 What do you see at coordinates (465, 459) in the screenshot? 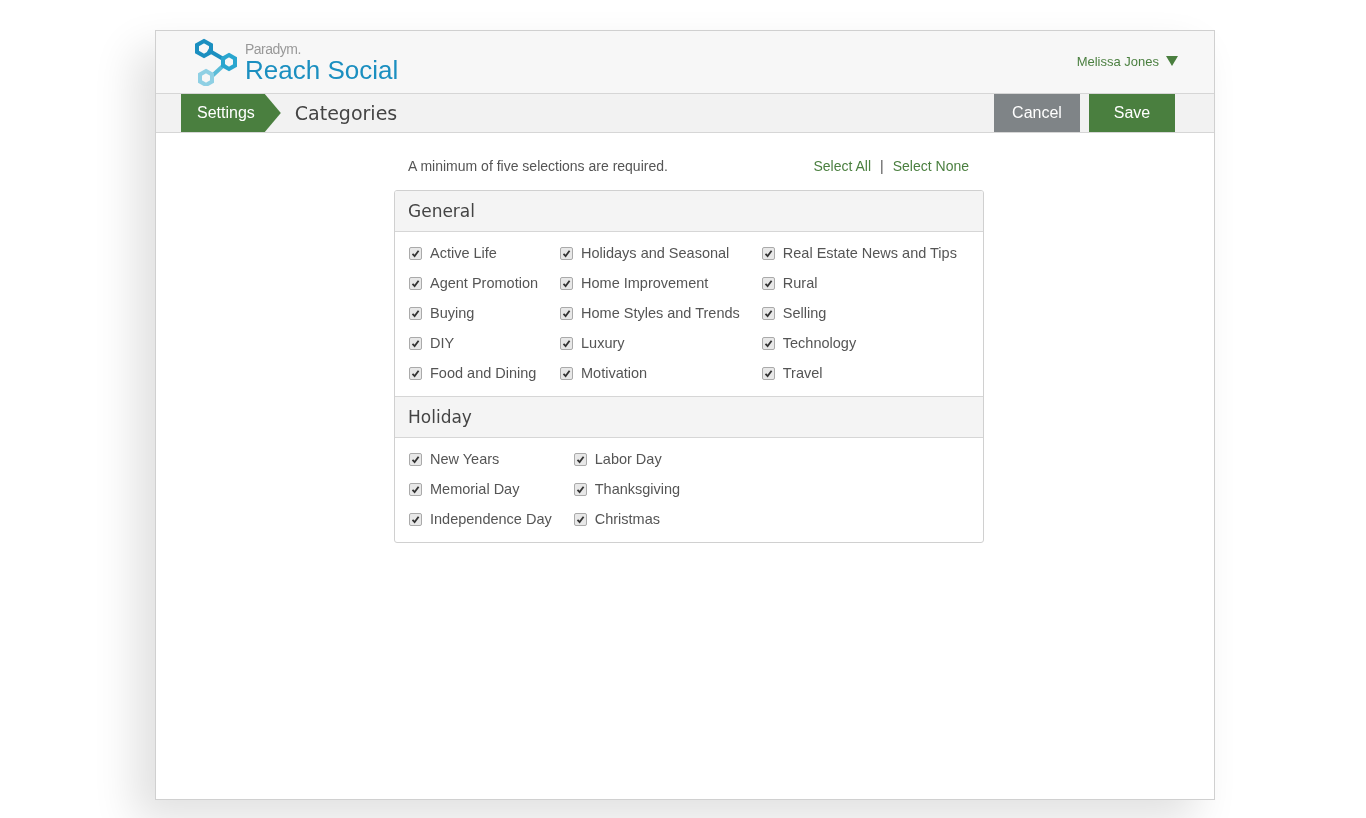
I see `checkbox-label: New Years` at bounding box center [465, 459].